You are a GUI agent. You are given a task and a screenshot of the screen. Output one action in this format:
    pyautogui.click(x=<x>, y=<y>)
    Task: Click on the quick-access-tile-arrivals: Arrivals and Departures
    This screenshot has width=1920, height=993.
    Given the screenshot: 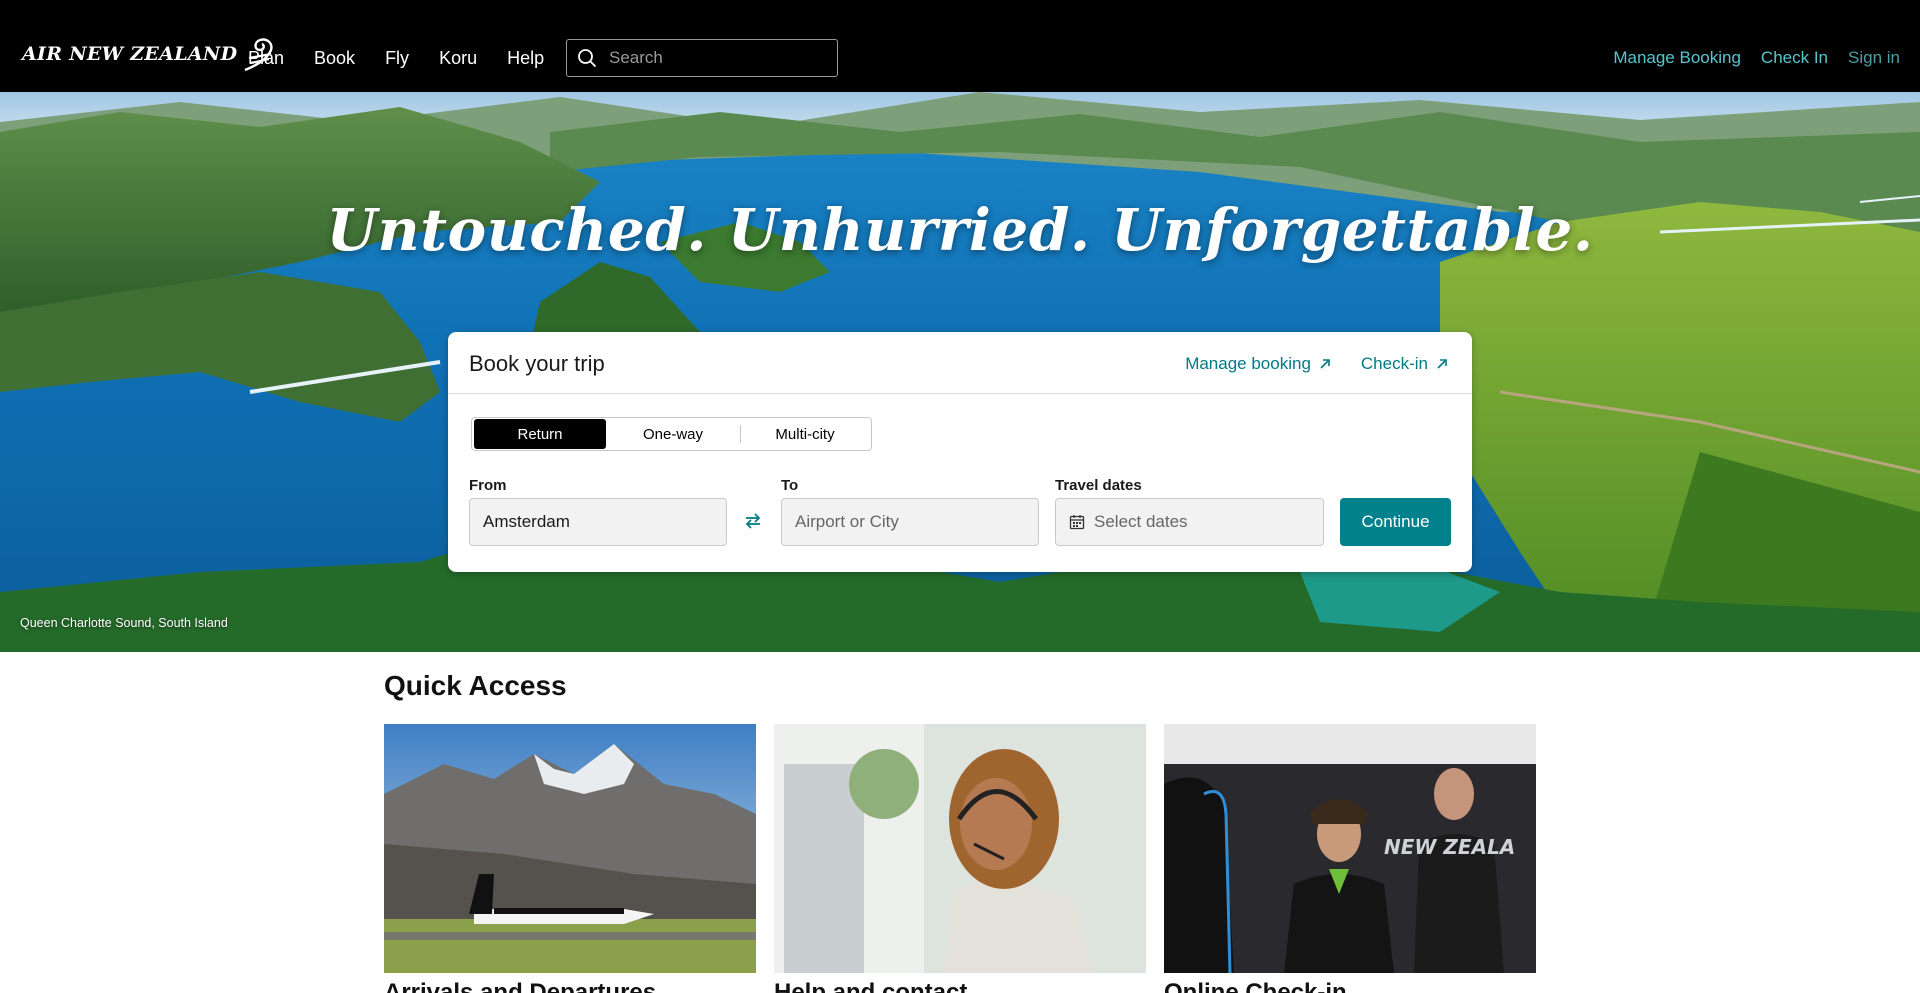 What is the action you would take?
    pyautogui.click(x=570, y=858)
    